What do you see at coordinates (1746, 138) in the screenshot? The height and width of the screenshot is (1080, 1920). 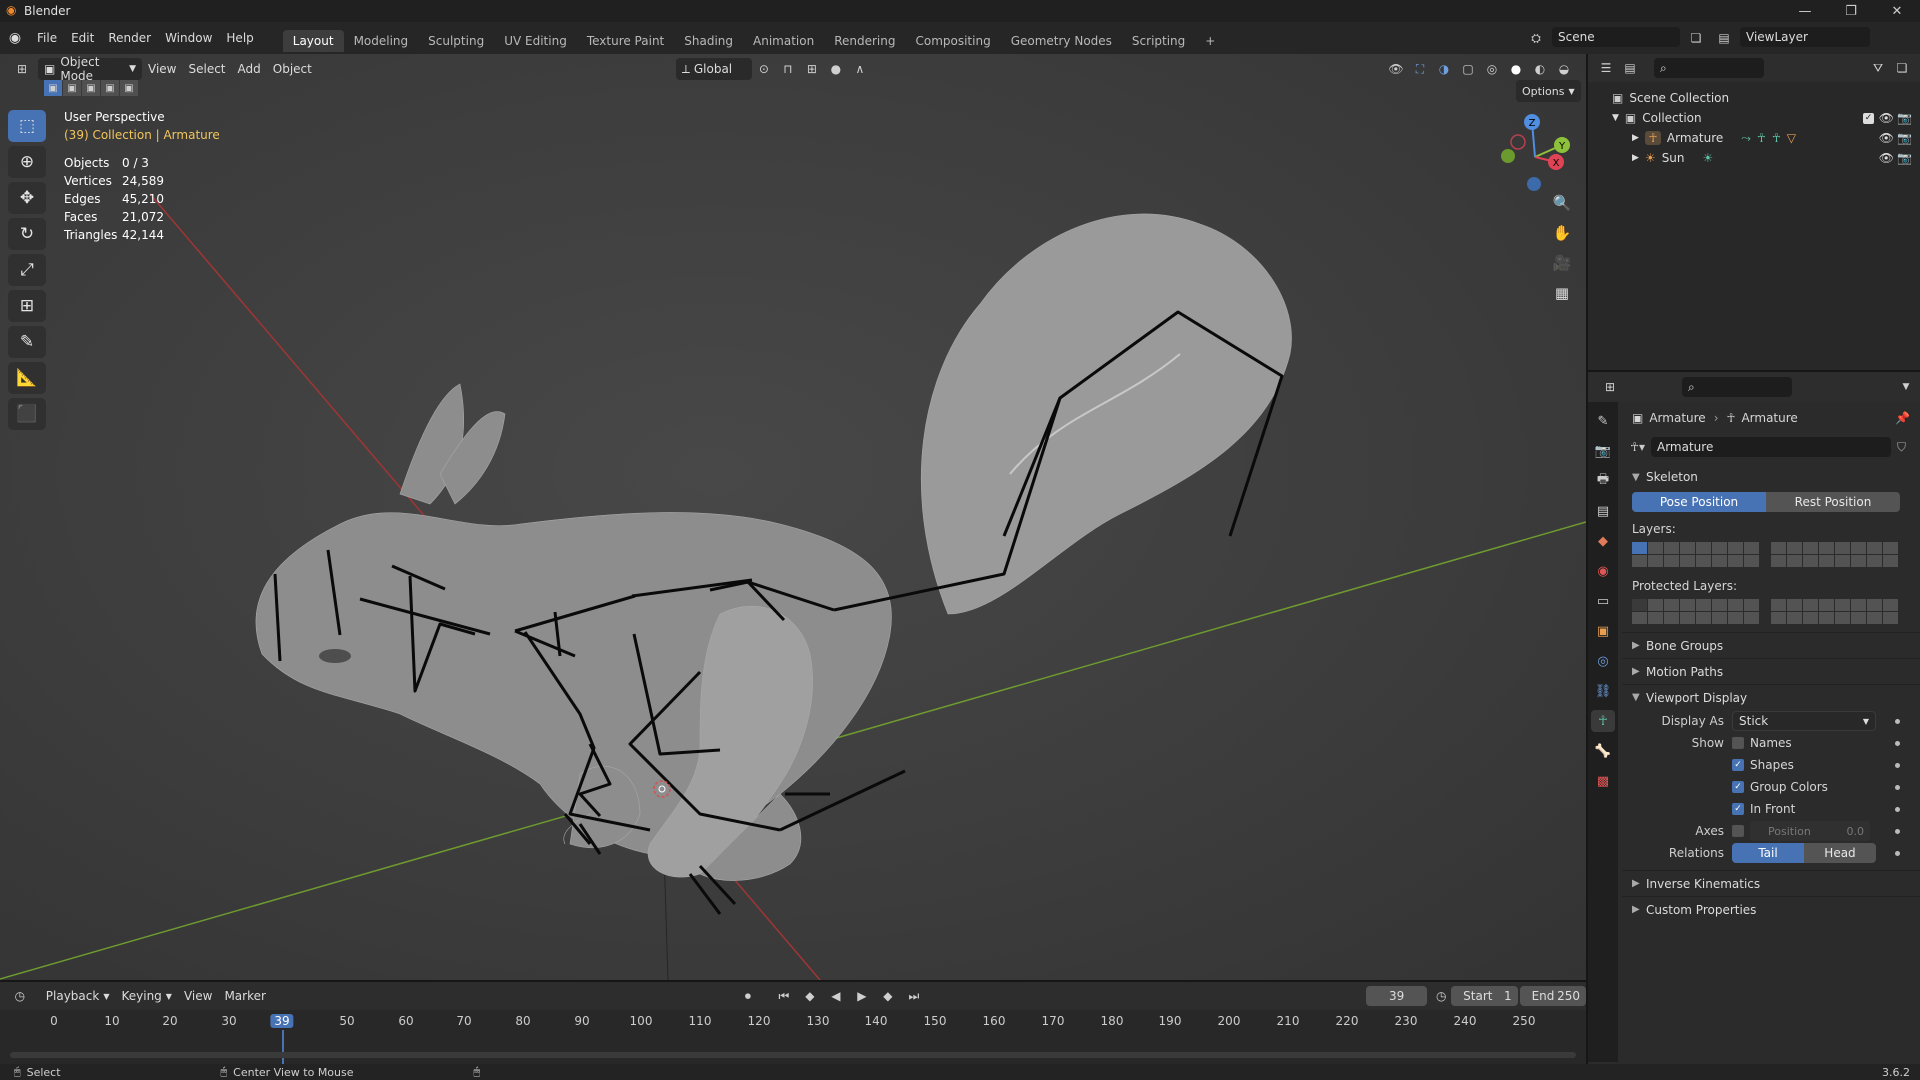 I see `pose-icon: ⤳` at bounding box center [1746, 138].